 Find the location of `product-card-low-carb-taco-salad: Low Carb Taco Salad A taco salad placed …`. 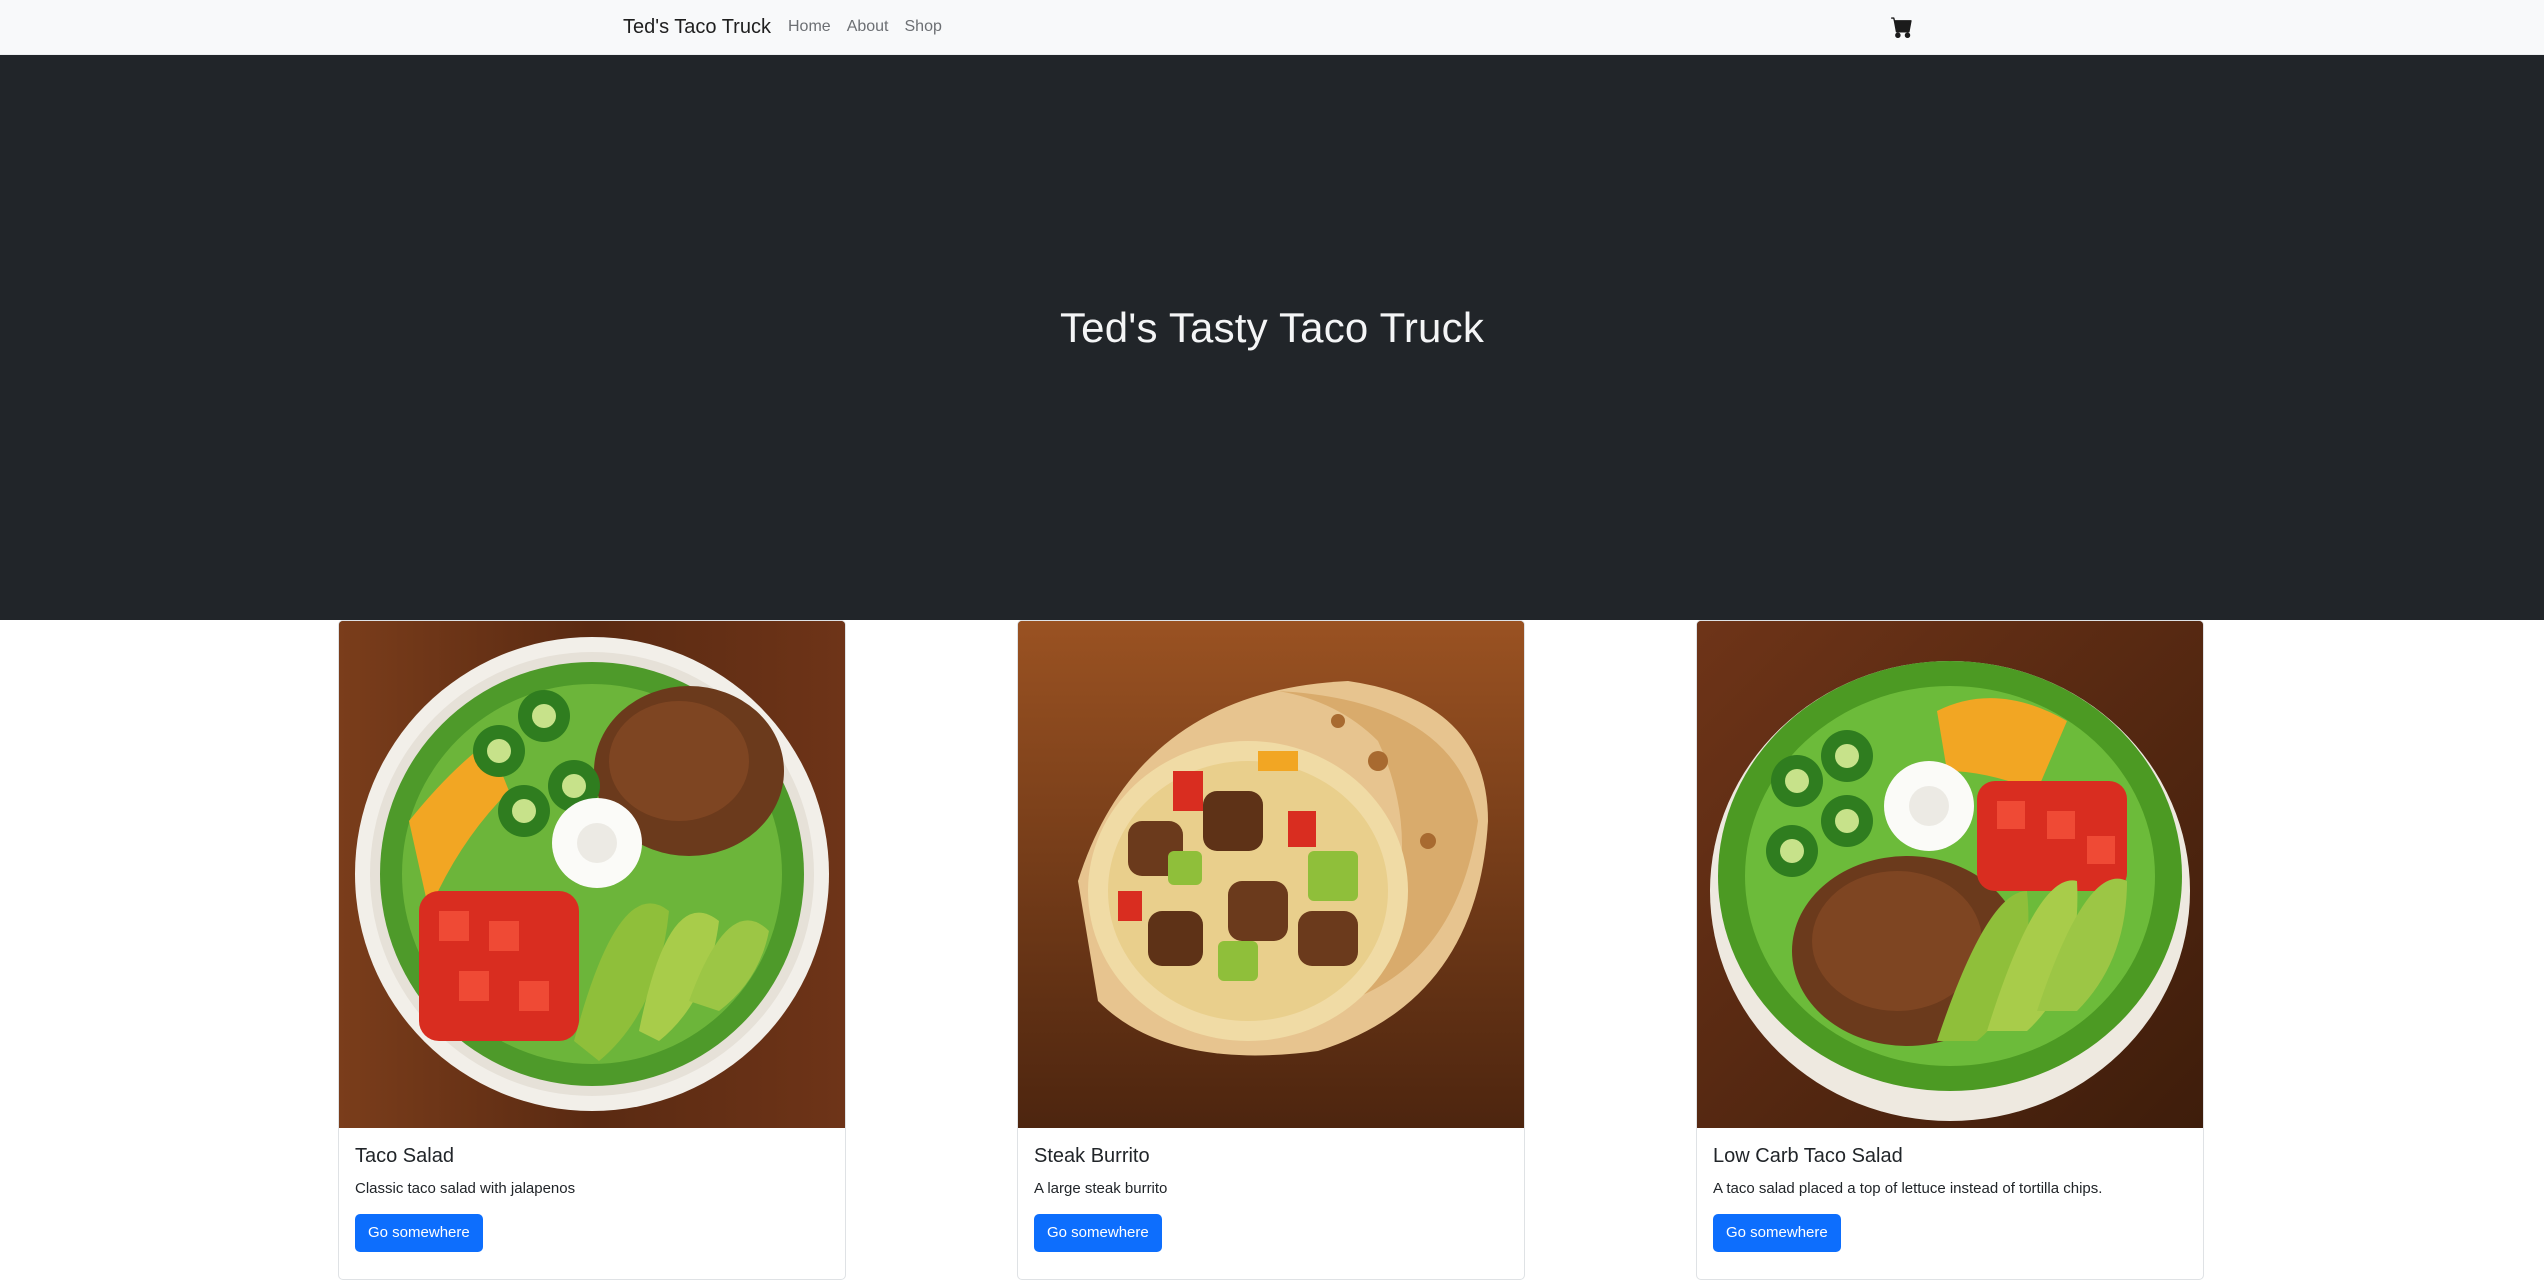

product-card-low-carb-taco-salad: Low Carb Taco Salad A taco salad placed … is located at coordinates (1950, 950).